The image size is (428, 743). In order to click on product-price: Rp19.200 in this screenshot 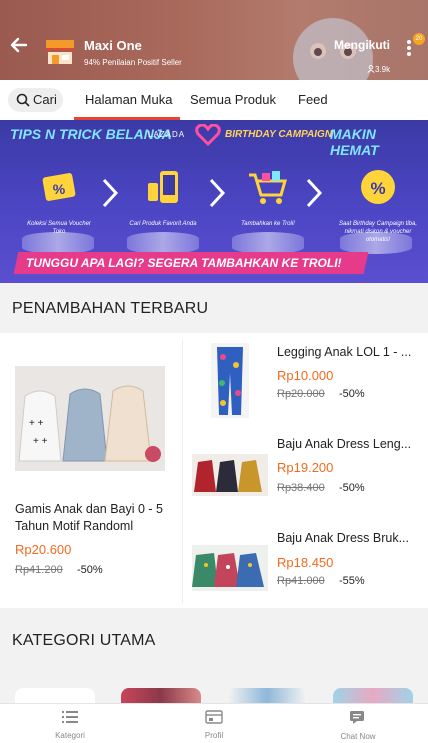, I will do `click(305, 467)`.